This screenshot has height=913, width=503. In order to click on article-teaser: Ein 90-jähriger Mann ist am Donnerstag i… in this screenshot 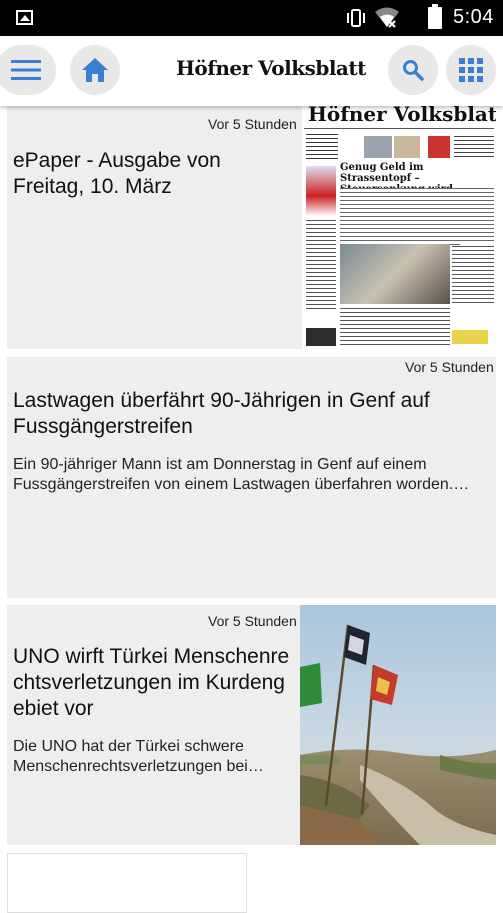, I will do `click(241, 474)`.